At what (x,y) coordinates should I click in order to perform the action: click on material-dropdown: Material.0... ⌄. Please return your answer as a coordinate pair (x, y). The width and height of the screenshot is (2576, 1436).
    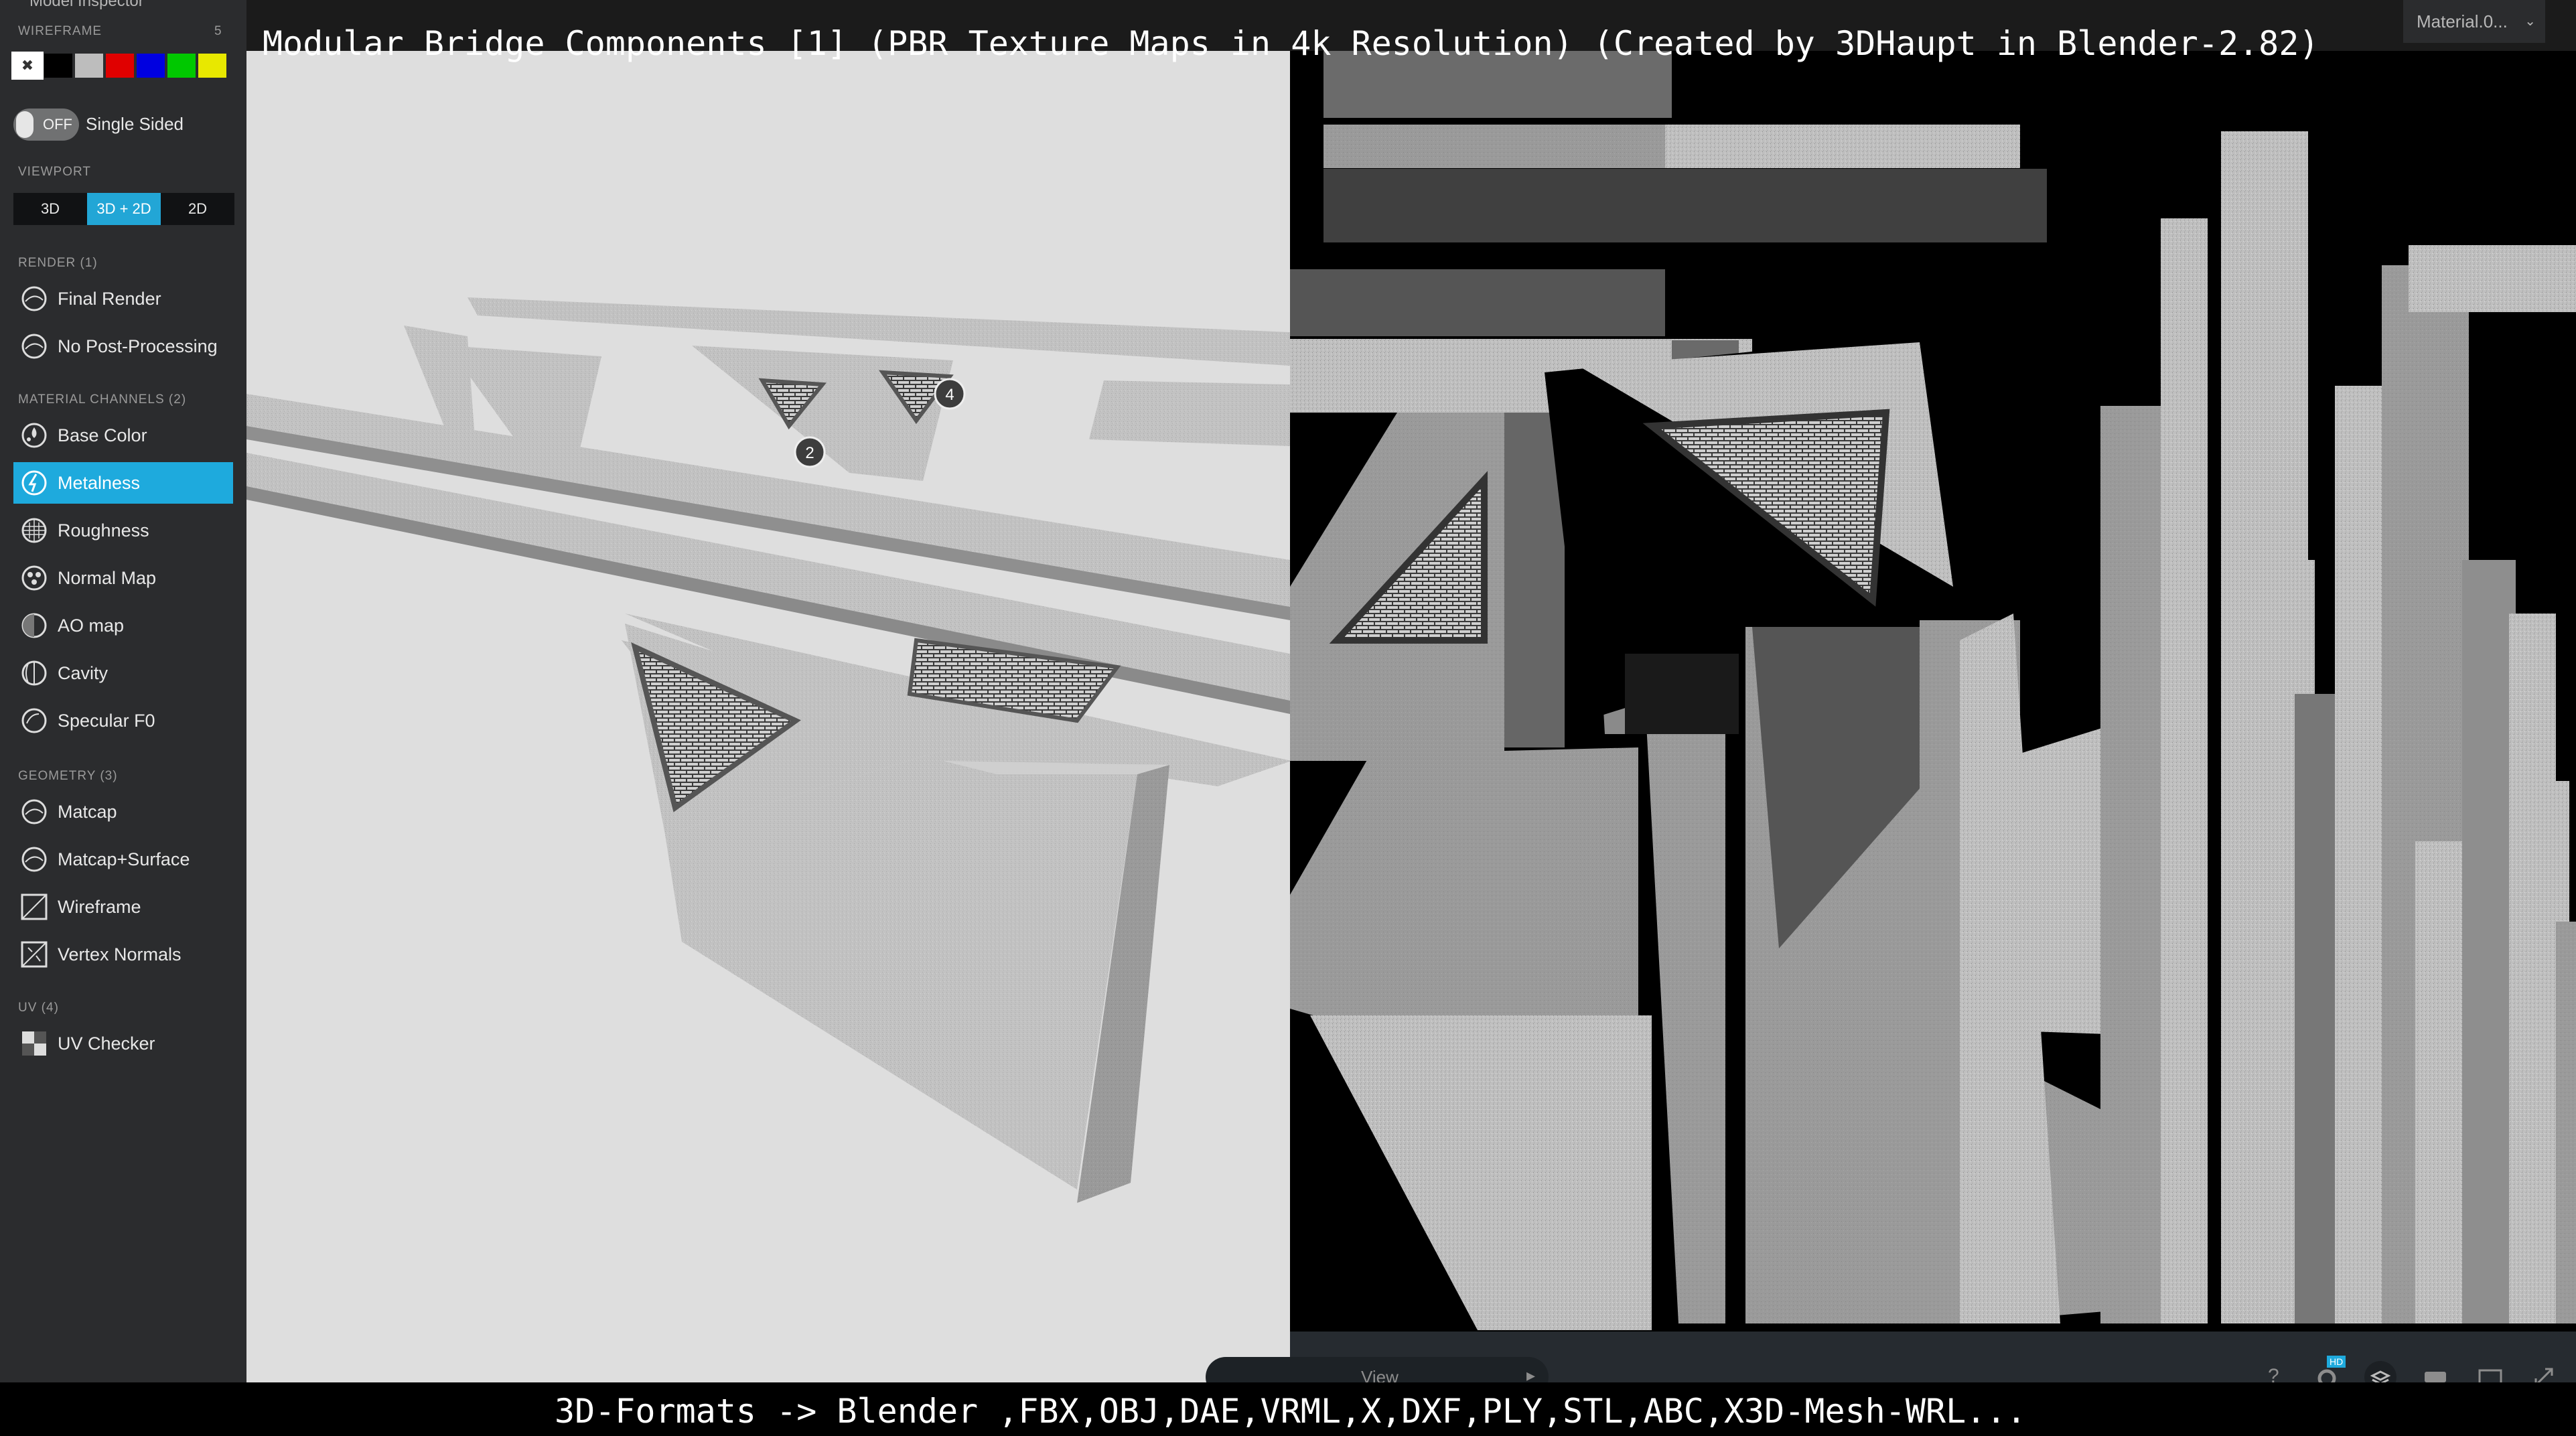
    Looking at the image, I should click on (2474, 22).